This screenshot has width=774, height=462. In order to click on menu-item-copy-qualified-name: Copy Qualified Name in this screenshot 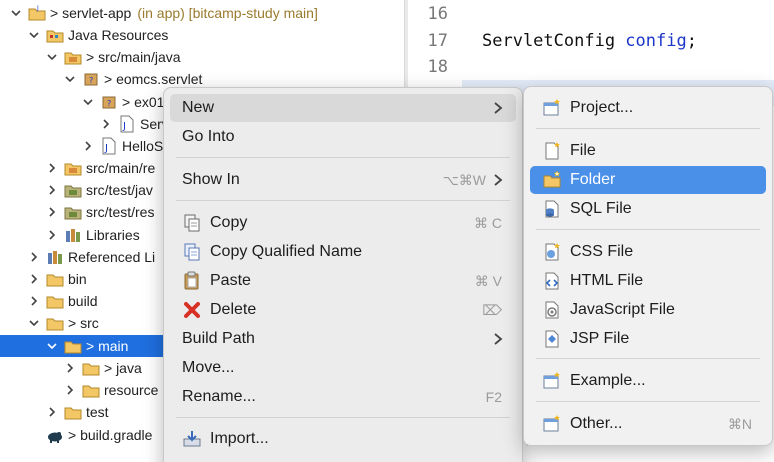, I will do `click(343, 252)`.